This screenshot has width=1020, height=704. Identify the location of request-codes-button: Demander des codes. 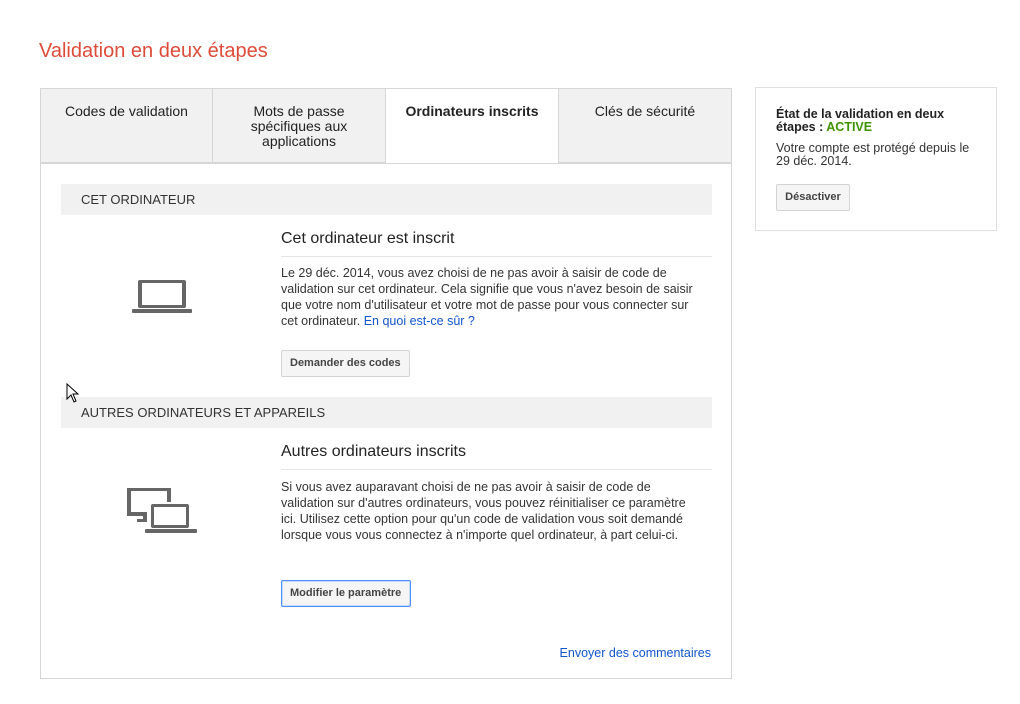
(345, 363).